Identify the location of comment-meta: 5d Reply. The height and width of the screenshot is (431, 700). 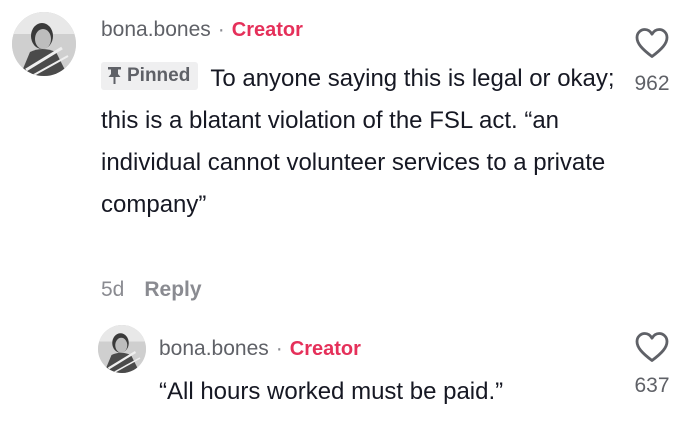
(151, 290).